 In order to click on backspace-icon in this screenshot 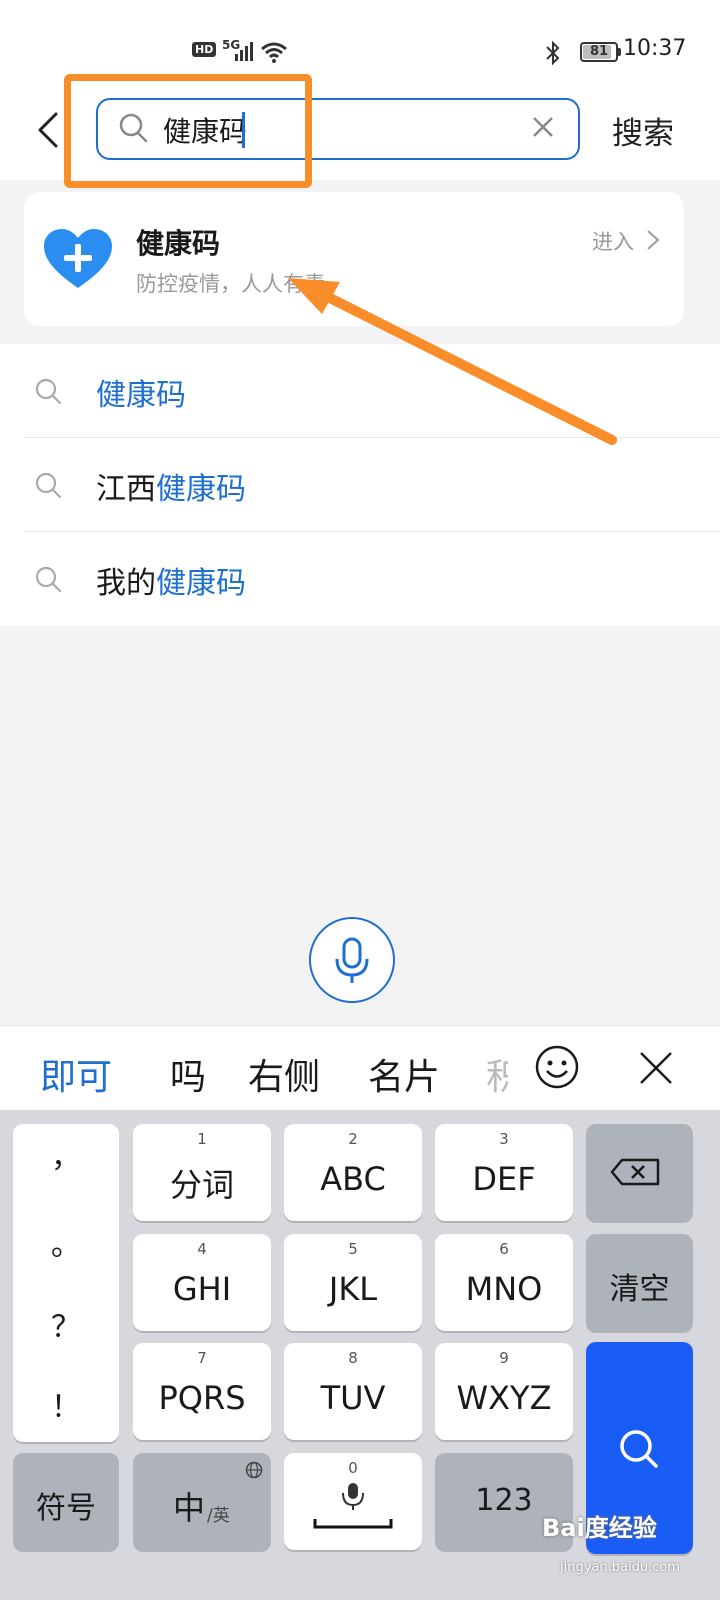, I will do `click(635, 1172)`.